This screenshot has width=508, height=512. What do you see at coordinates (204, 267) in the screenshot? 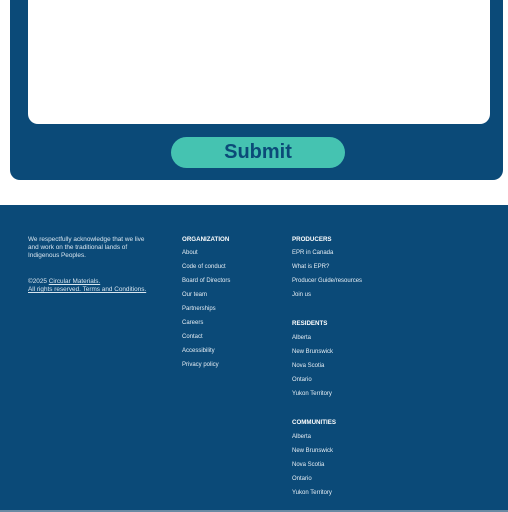
I see `footer-link-code-of-conduct: Code of conduct` at bounding box center [204, 267].